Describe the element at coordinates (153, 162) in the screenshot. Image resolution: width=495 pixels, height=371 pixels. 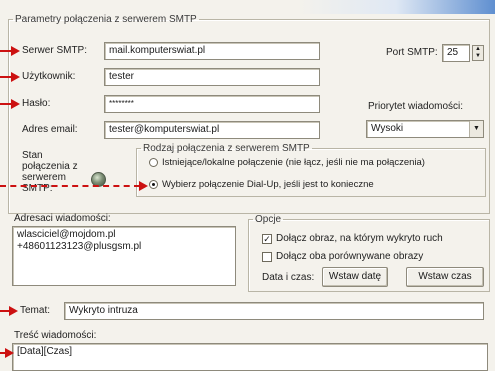
I see `radio-lan-connection` at that location.